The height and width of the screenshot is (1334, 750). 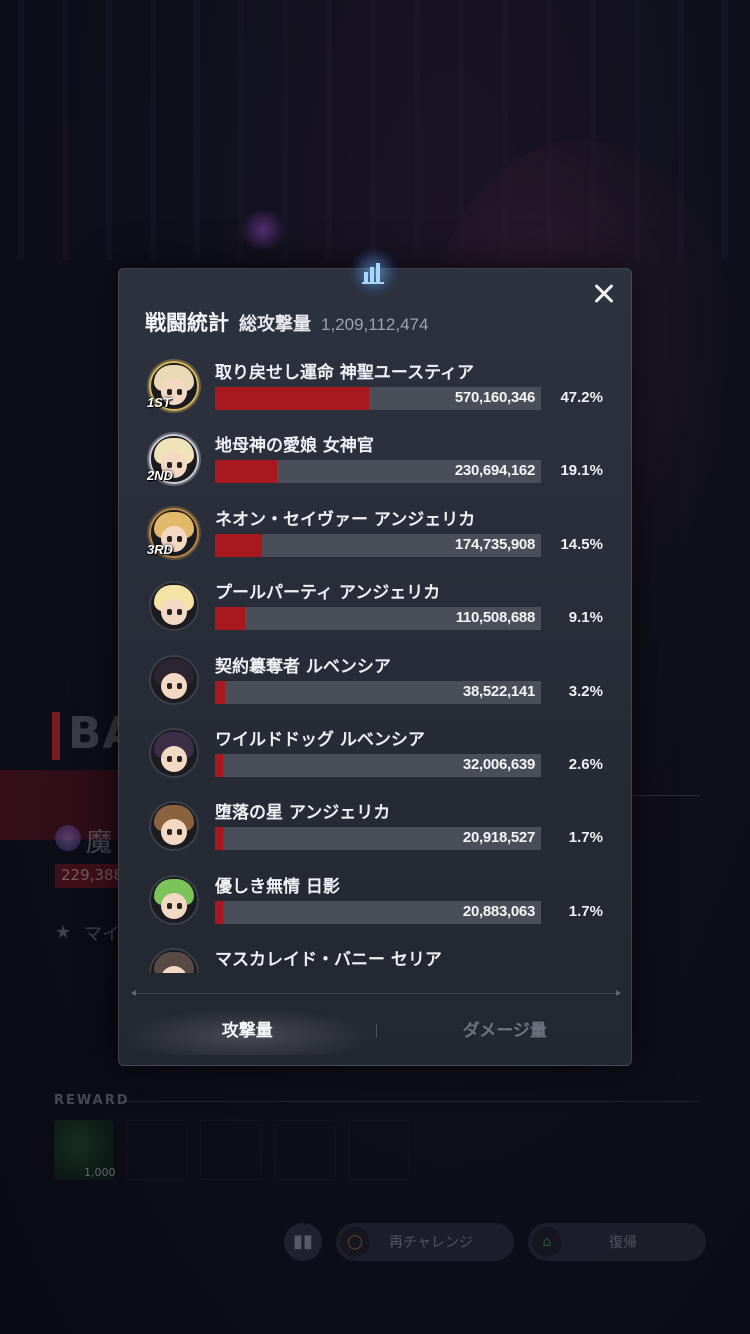 I want to click on modal-header: 戦闘統計 総攻撃量 1,209,112,474, so click(x=286, y=322).